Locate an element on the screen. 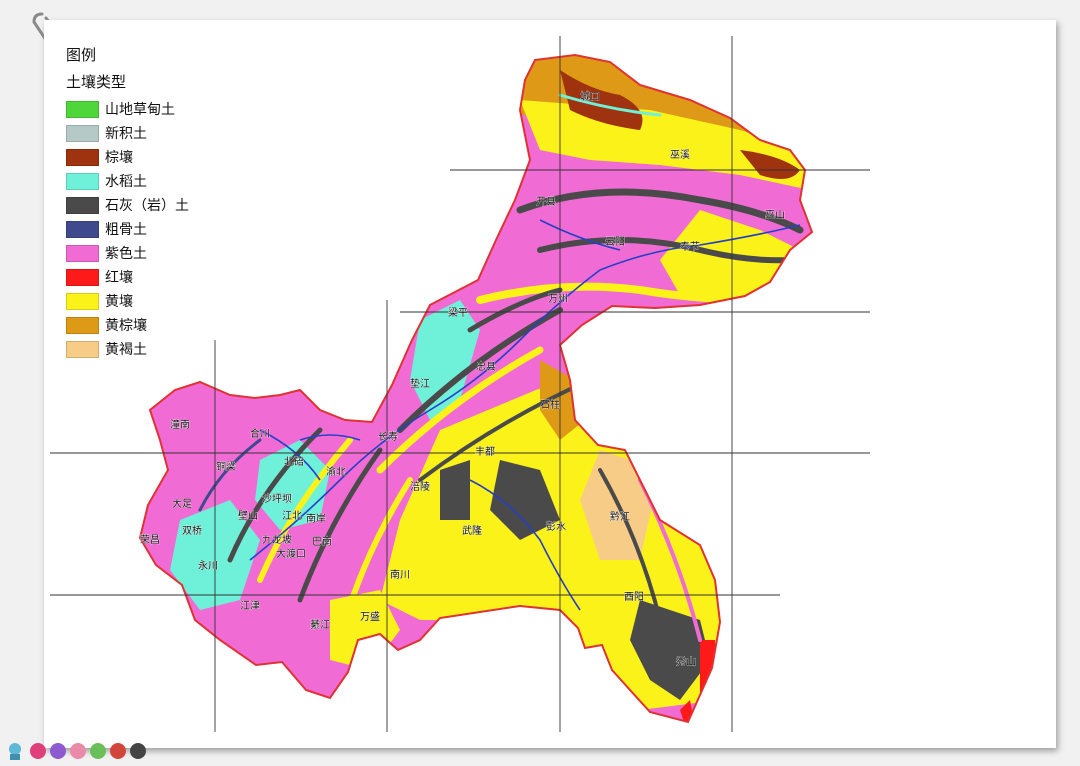 The width and height of the screenshot is (1080, 766). soil-limestone-fuling is located at coordinates (455, 490).